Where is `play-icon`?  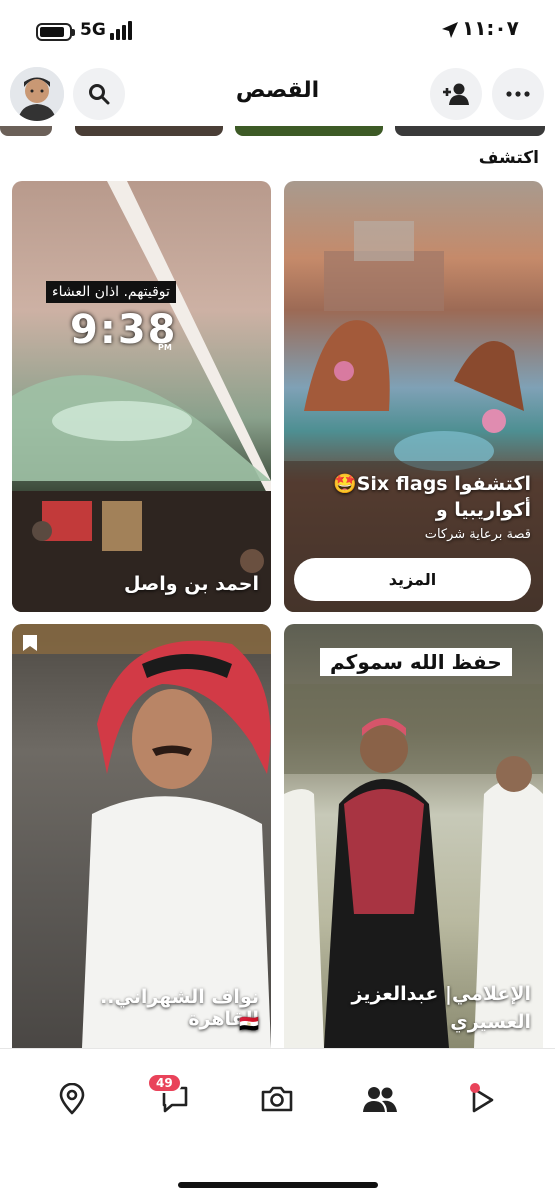
play-icon is located at coordinates (482, 1098).